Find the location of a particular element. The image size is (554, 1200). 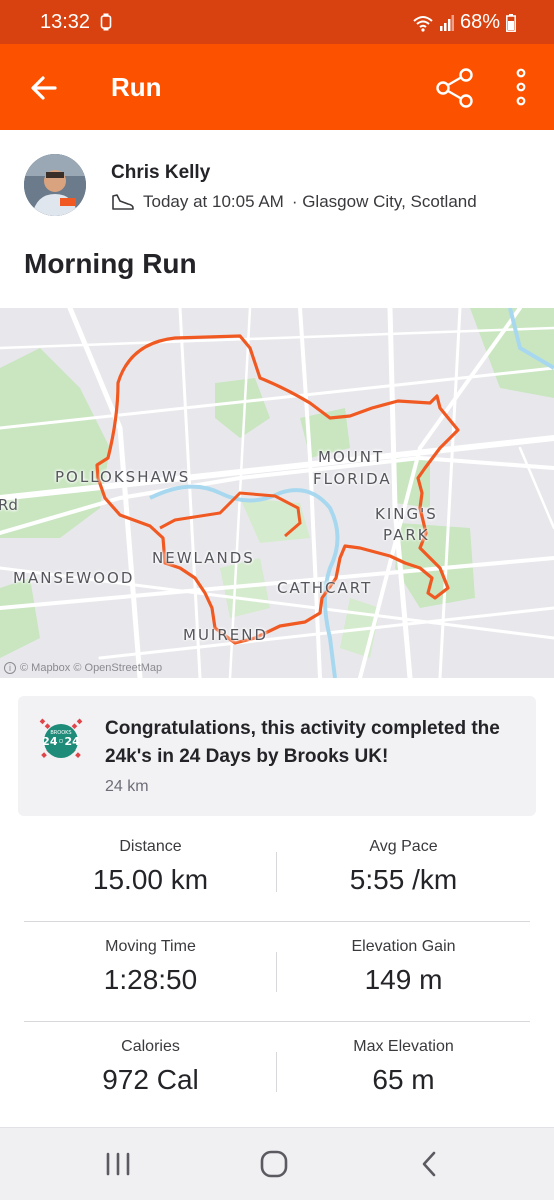

battery-percent: 68% is located at coordinates (479, 22).